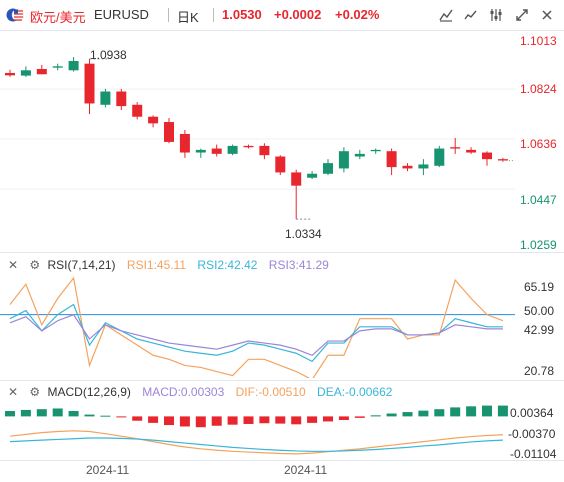 The height and width of the screenshot is (482, 564). Describe the element at coordinates (242, 14) in the screenshot. I see `last-price: 1.0530` at that location.